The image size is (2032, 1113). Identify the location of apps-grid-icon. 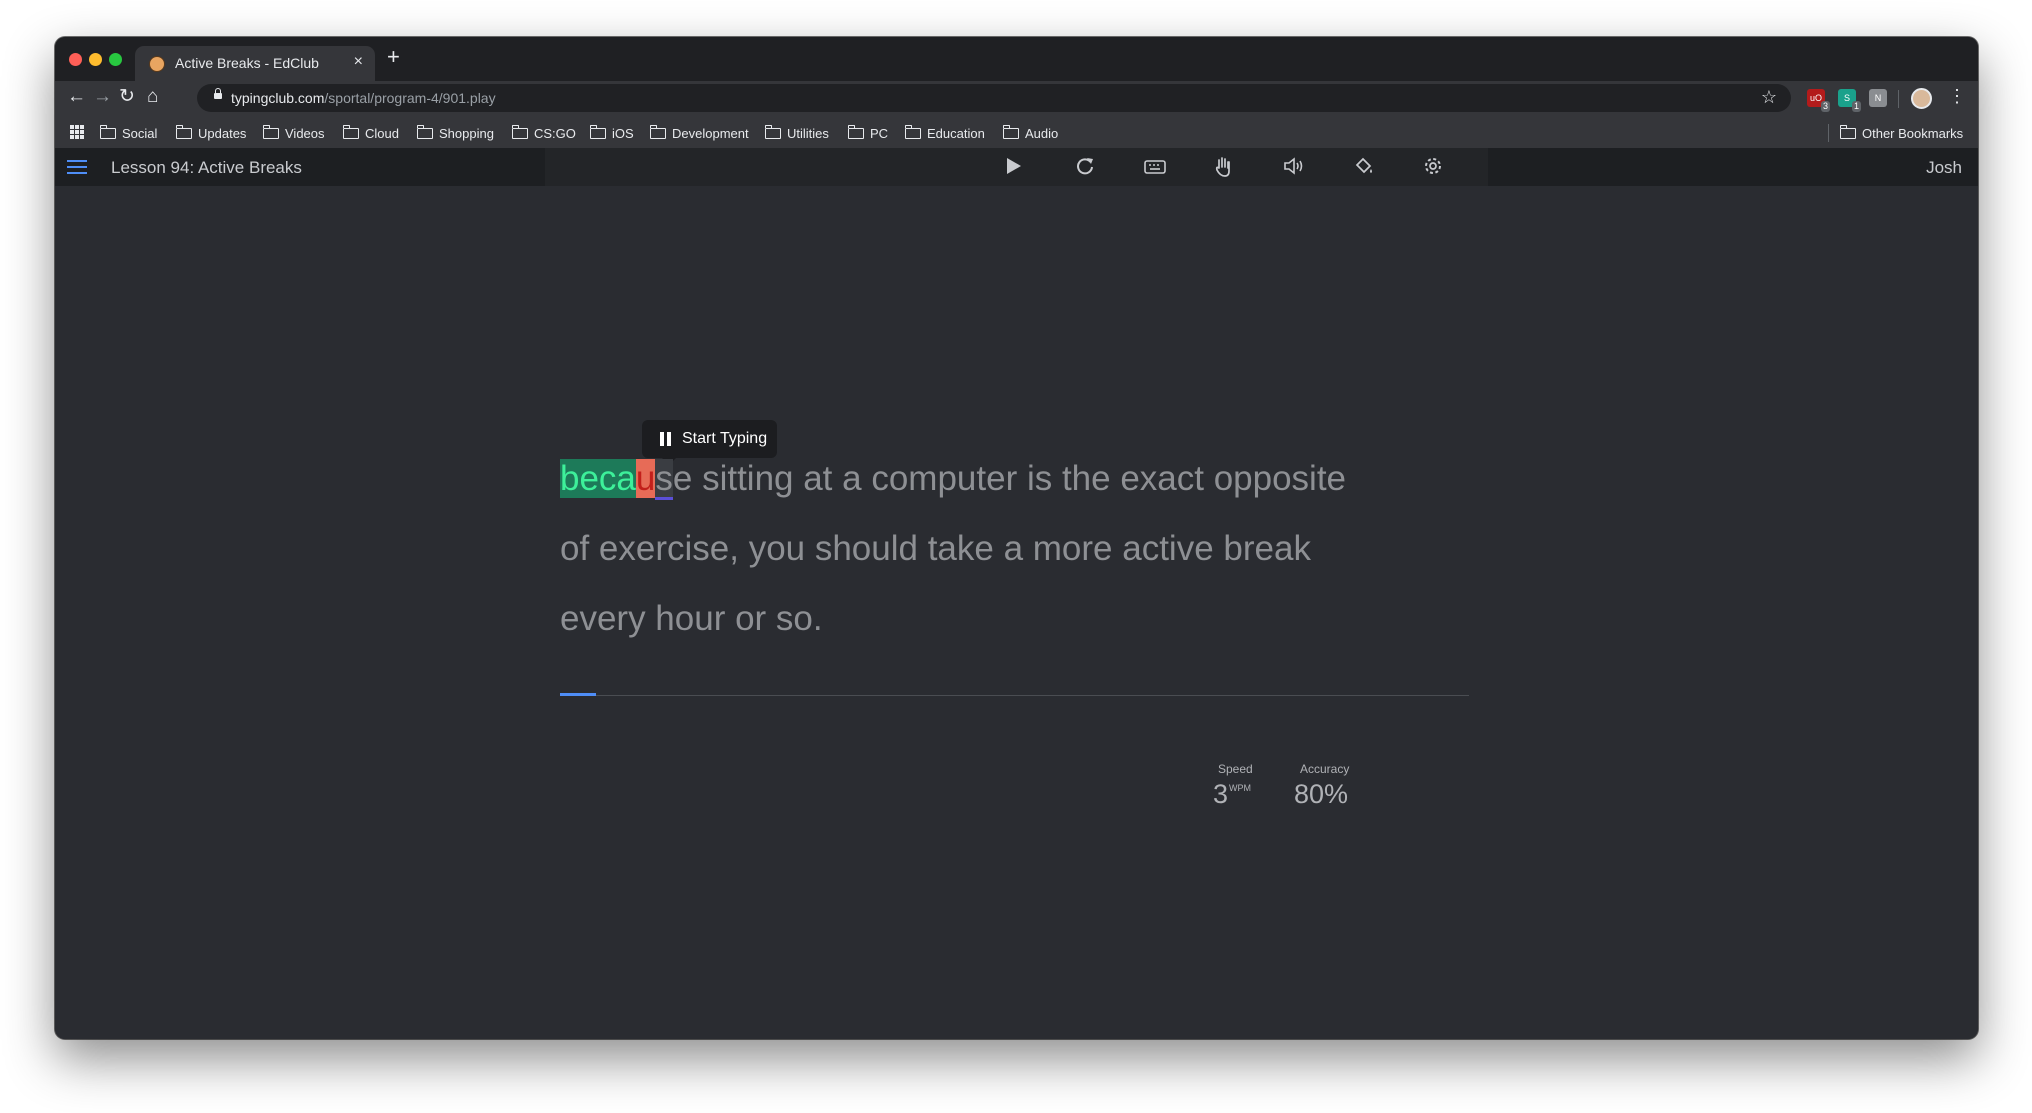
(77, 132).